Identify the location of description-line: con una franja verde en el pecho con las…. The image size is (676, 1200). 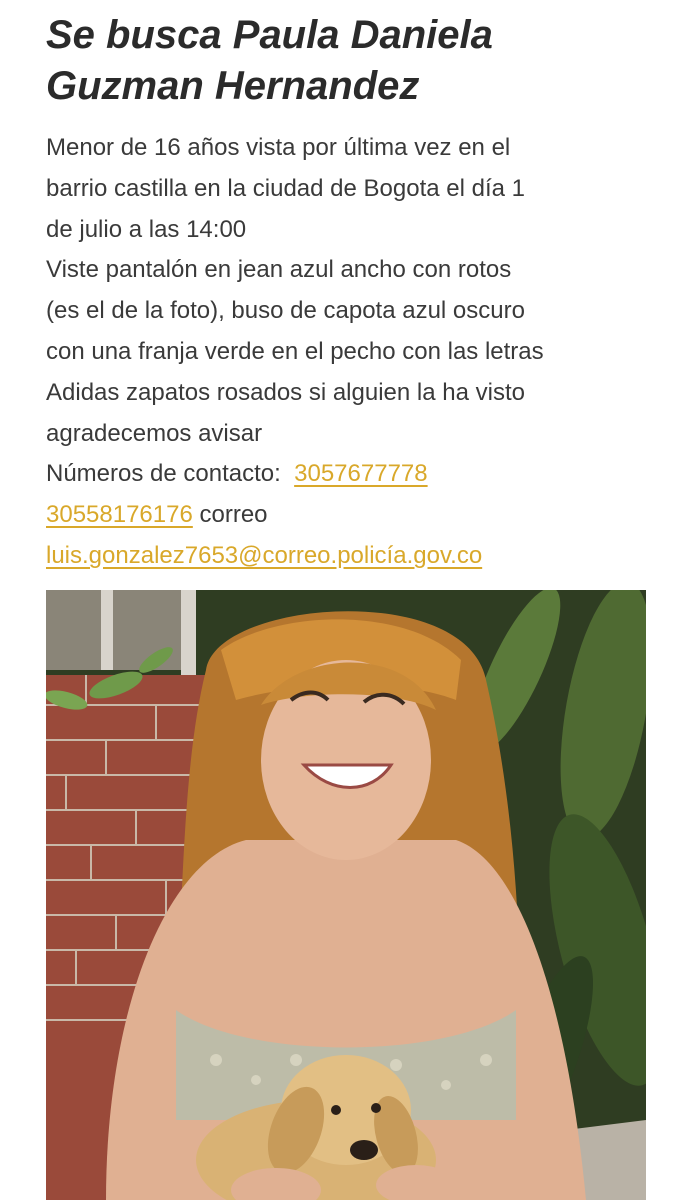
(295, 351).